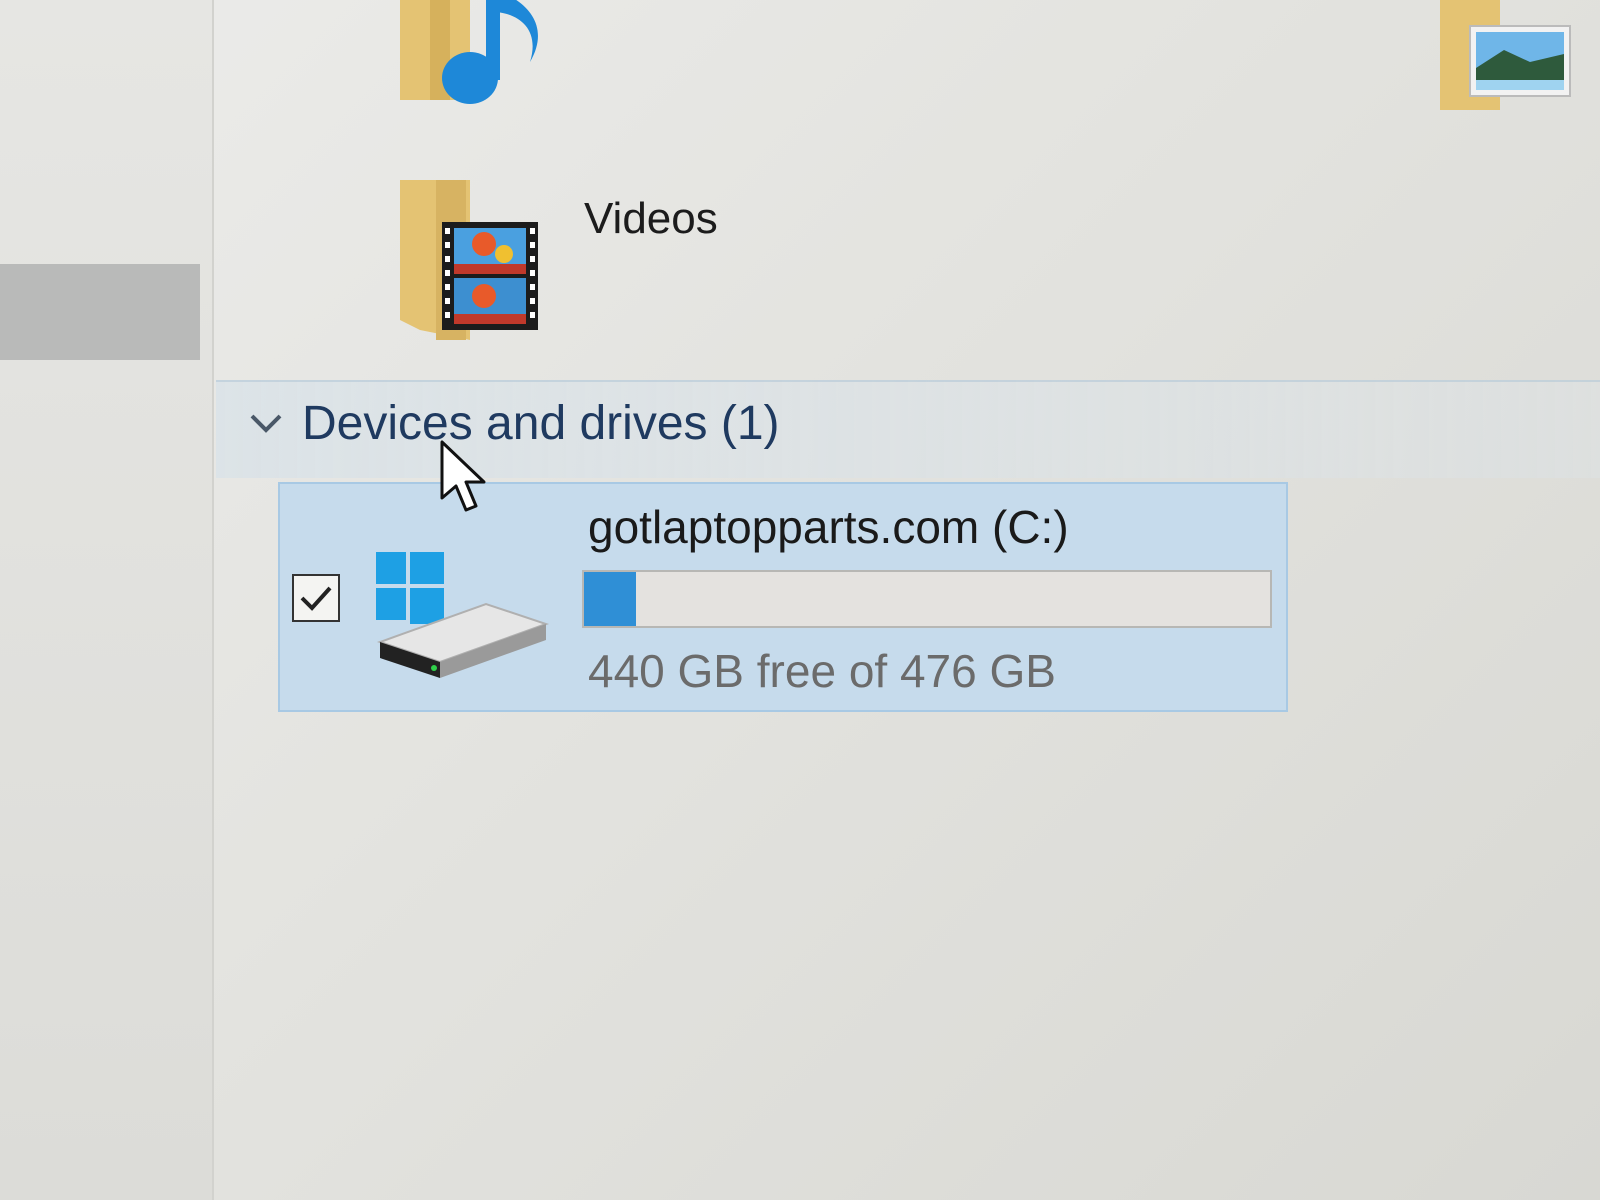 This screenshot has height=1200, width=1600. I want to click on checkmark-icon, so click(316, 598).